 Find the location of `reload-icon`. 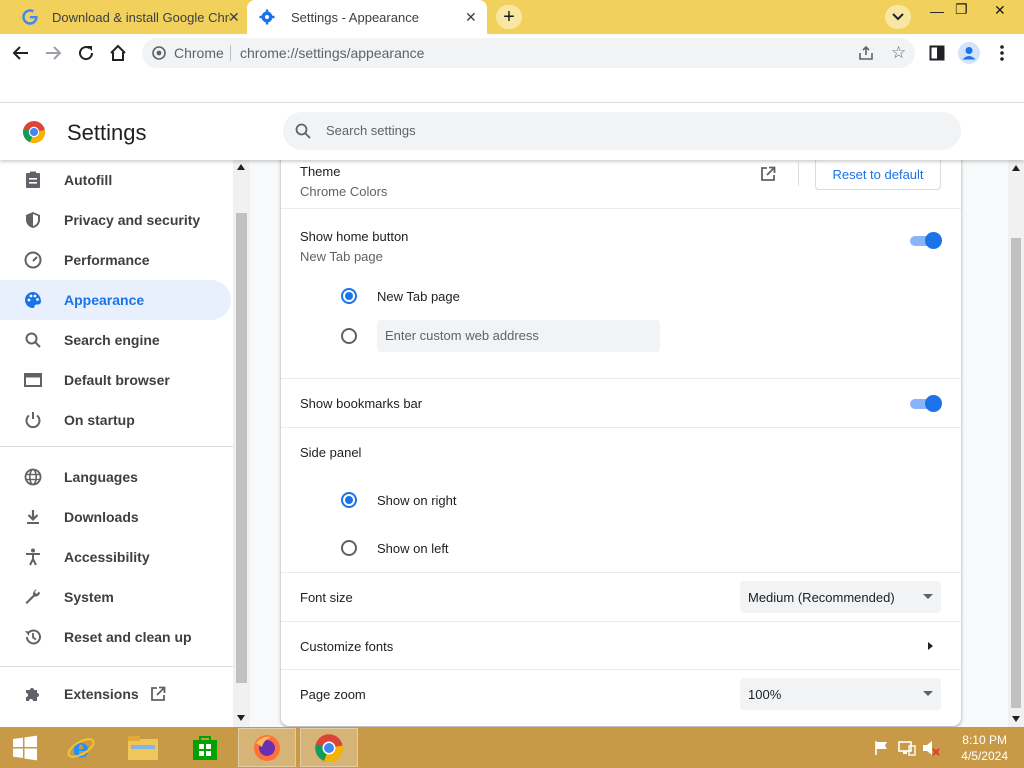

reload-icon is located at coordinates (86, 53).